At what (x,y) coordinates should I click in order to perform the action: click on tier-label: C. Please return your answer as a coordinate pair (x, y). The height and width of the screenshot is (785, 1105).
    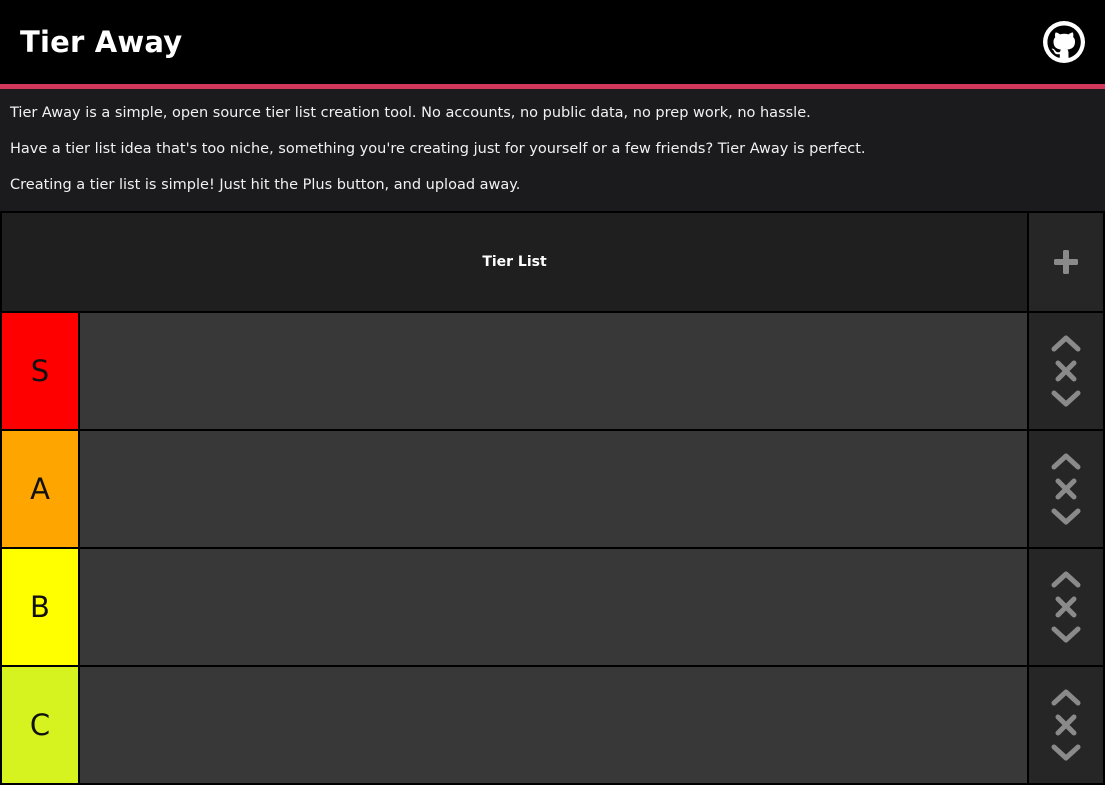
    Looking at the image, I should click on (40, 725).